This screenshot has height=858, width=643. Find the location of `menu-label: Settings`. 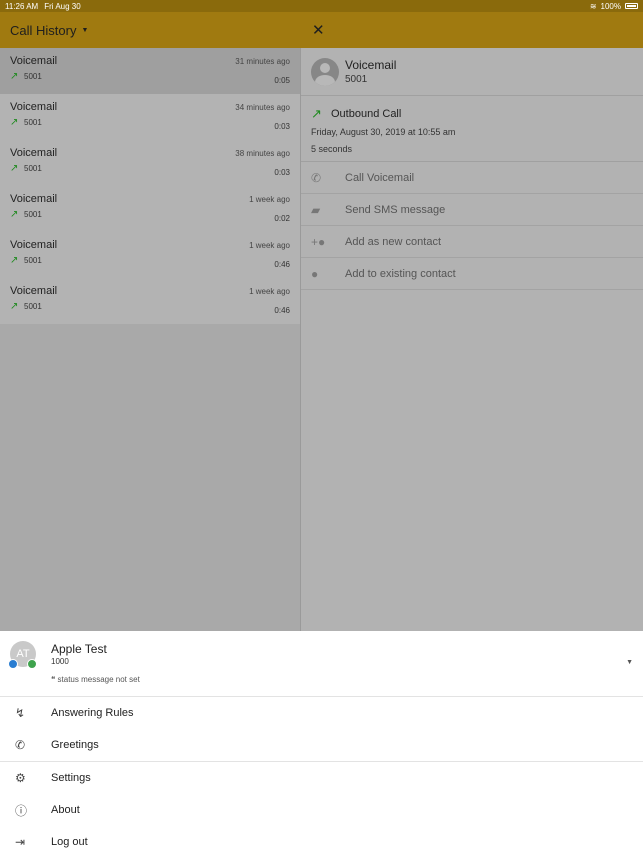

menu-label: Settings is located at coordinates (71, 778).